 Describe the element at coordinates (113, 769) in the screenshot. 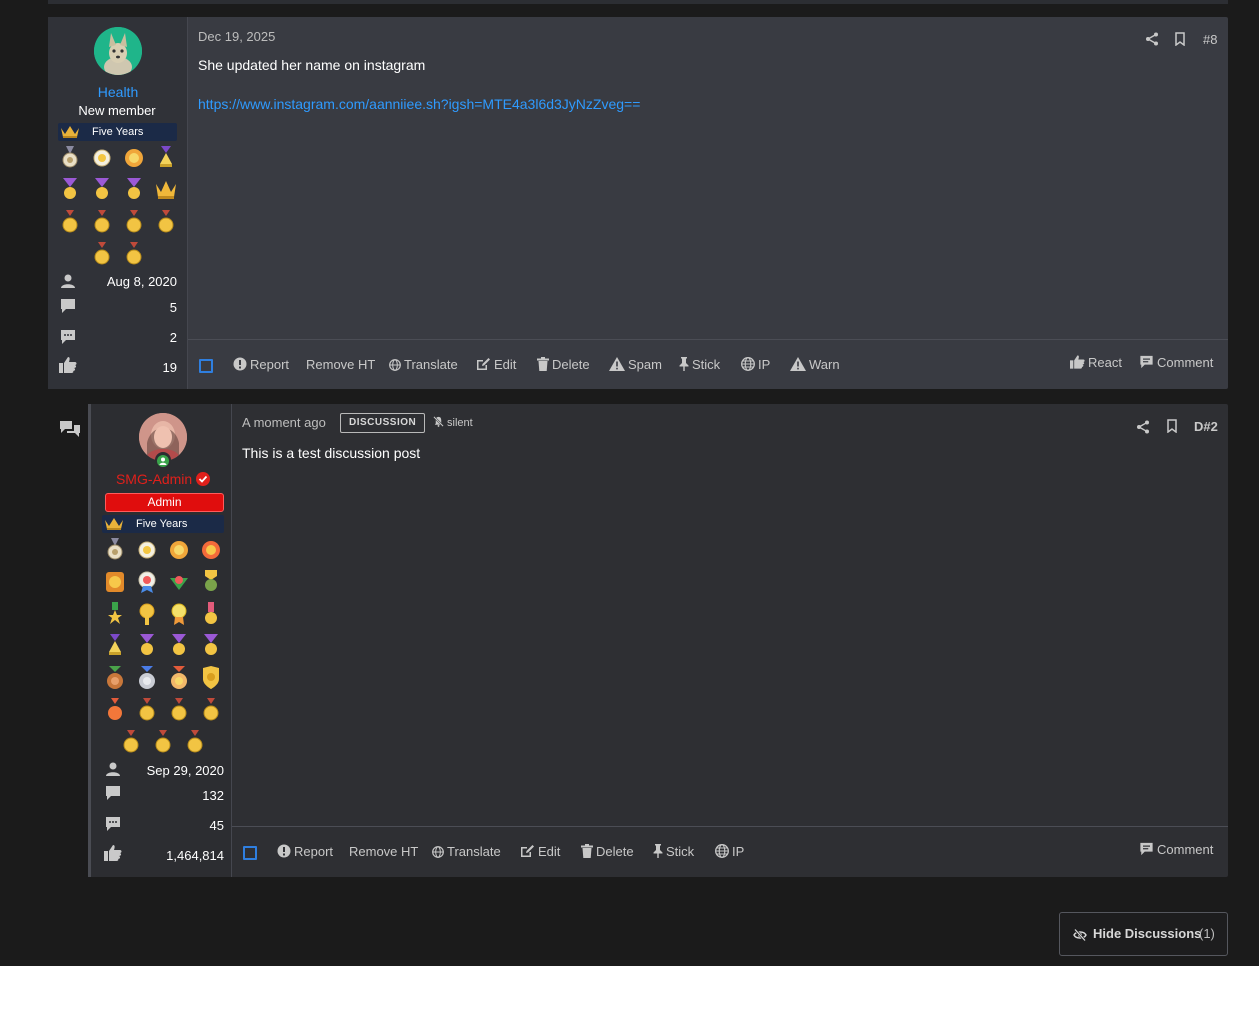

I see `user-icon` at that location.